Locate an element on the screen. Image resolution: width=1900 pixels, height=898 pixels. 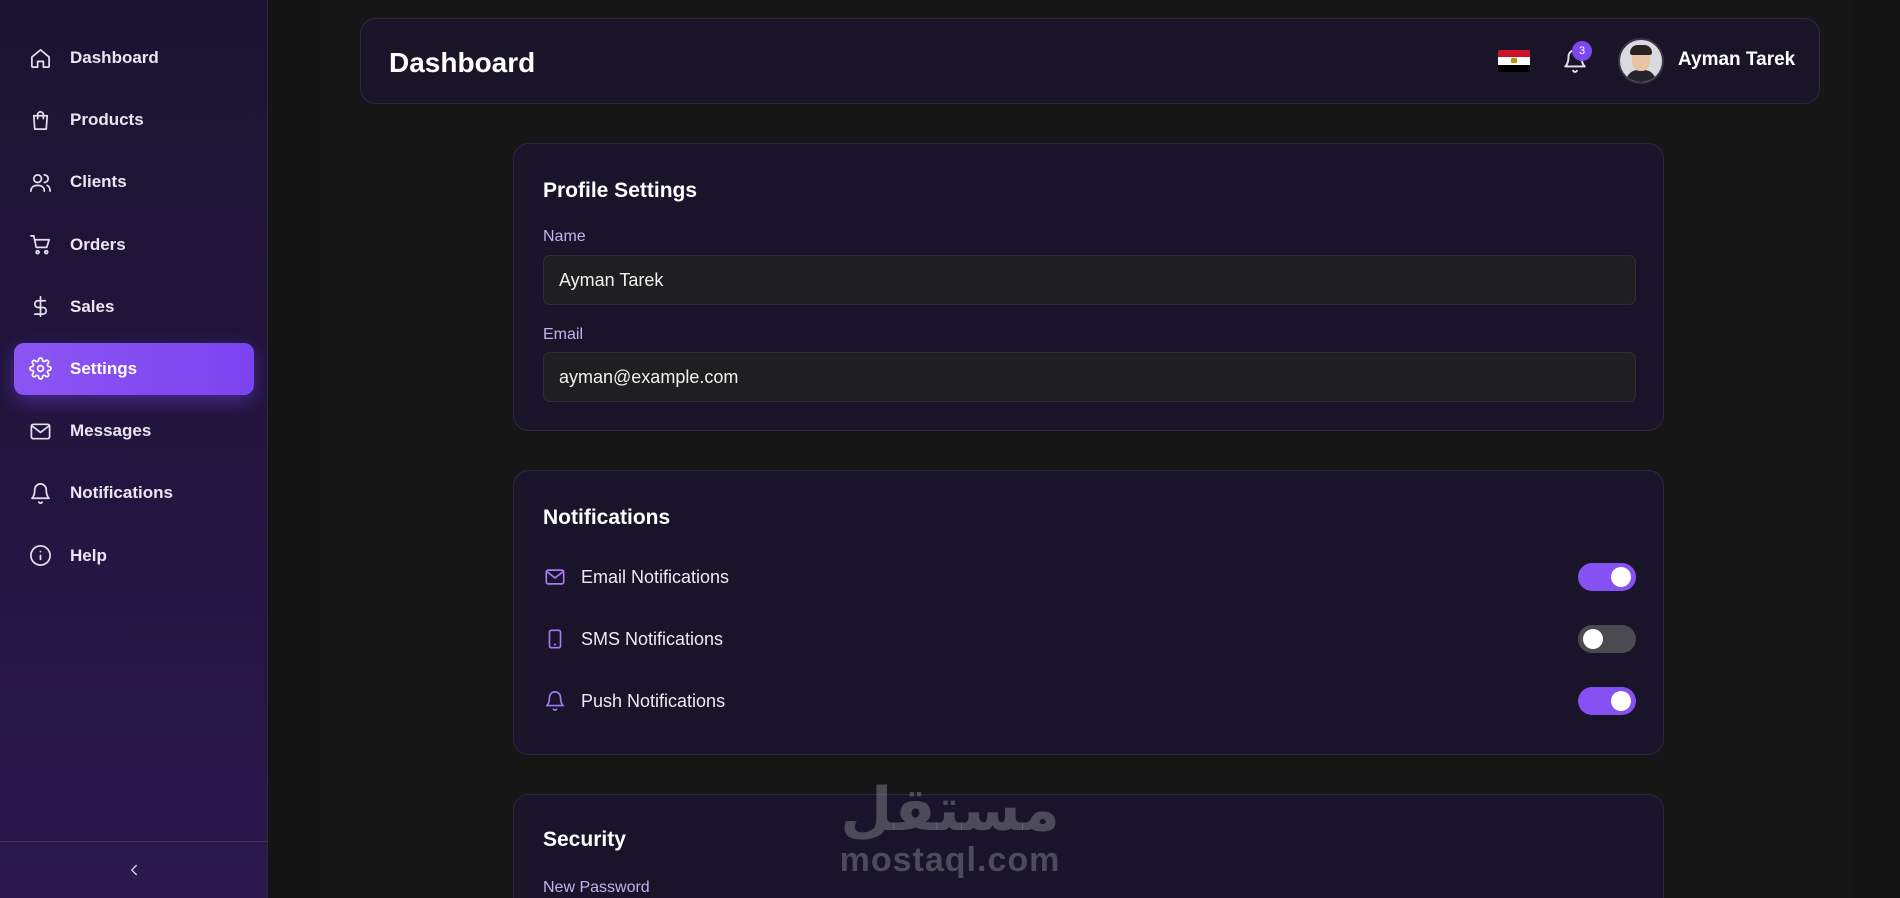
sidebar-nav: Dashboard Products Clients Orders Sales is located at coordinates (134, 312).